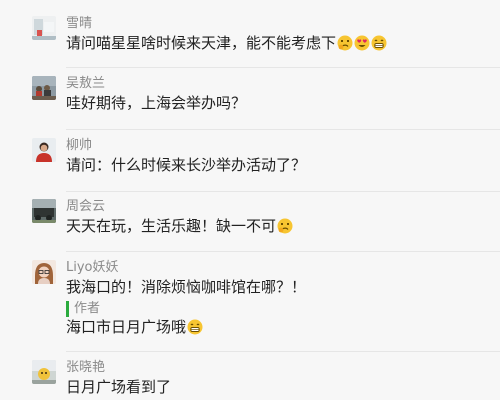  I want to click on commenter-name: Liyo妖妖, so click(92, 268).